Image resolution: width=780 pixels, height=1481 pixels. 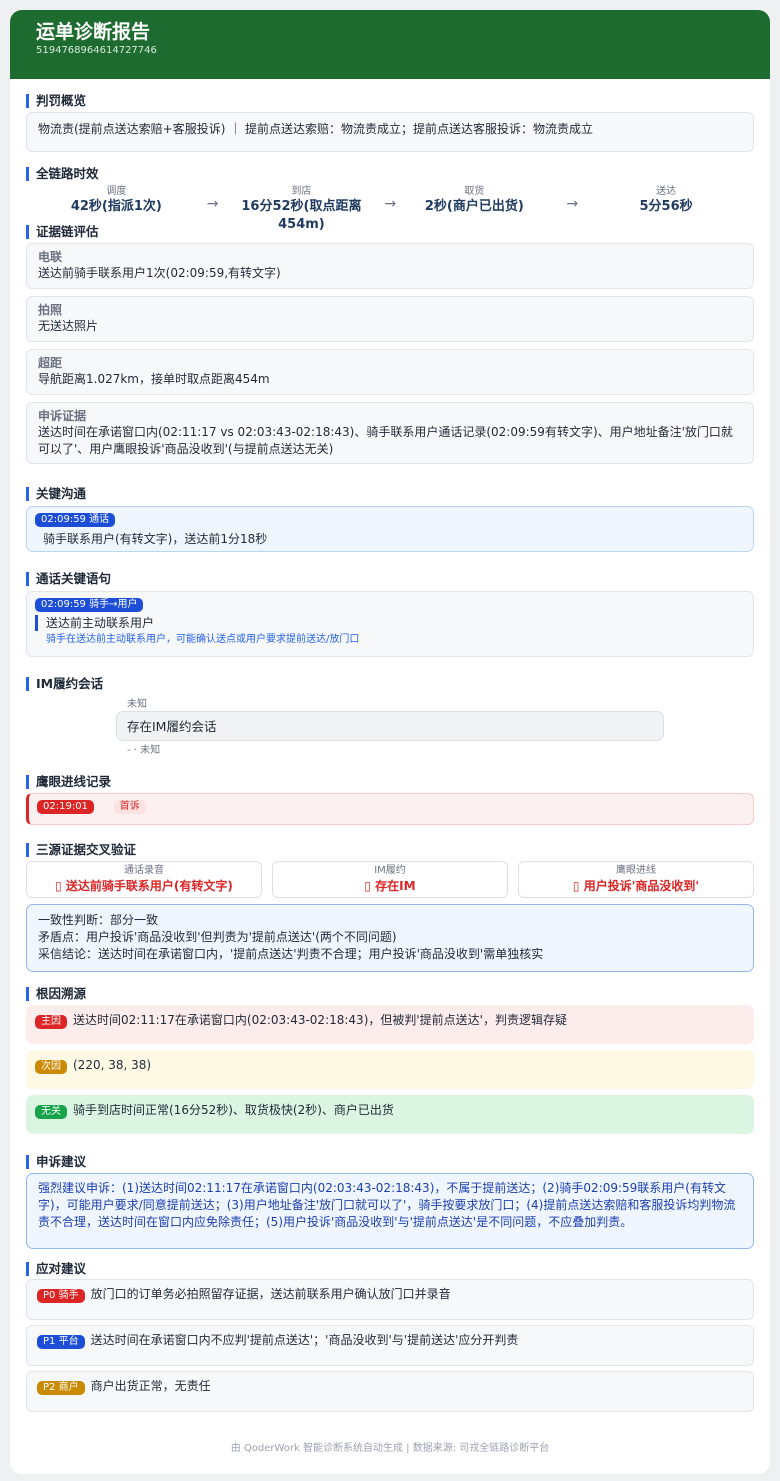 I want to click on eagle-record: 02:19:01 首诉, so click(x=390, y=809).